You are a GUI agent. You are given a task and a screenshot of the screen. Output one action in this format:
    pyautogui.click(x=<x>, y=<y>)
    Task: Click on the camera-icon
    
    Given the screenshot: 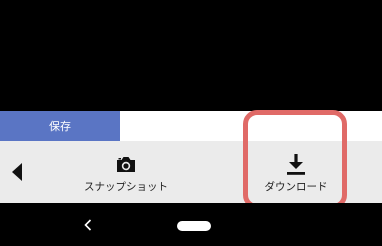 What is the action you would take?
    pyautogui.click(x=126, y=164)
    